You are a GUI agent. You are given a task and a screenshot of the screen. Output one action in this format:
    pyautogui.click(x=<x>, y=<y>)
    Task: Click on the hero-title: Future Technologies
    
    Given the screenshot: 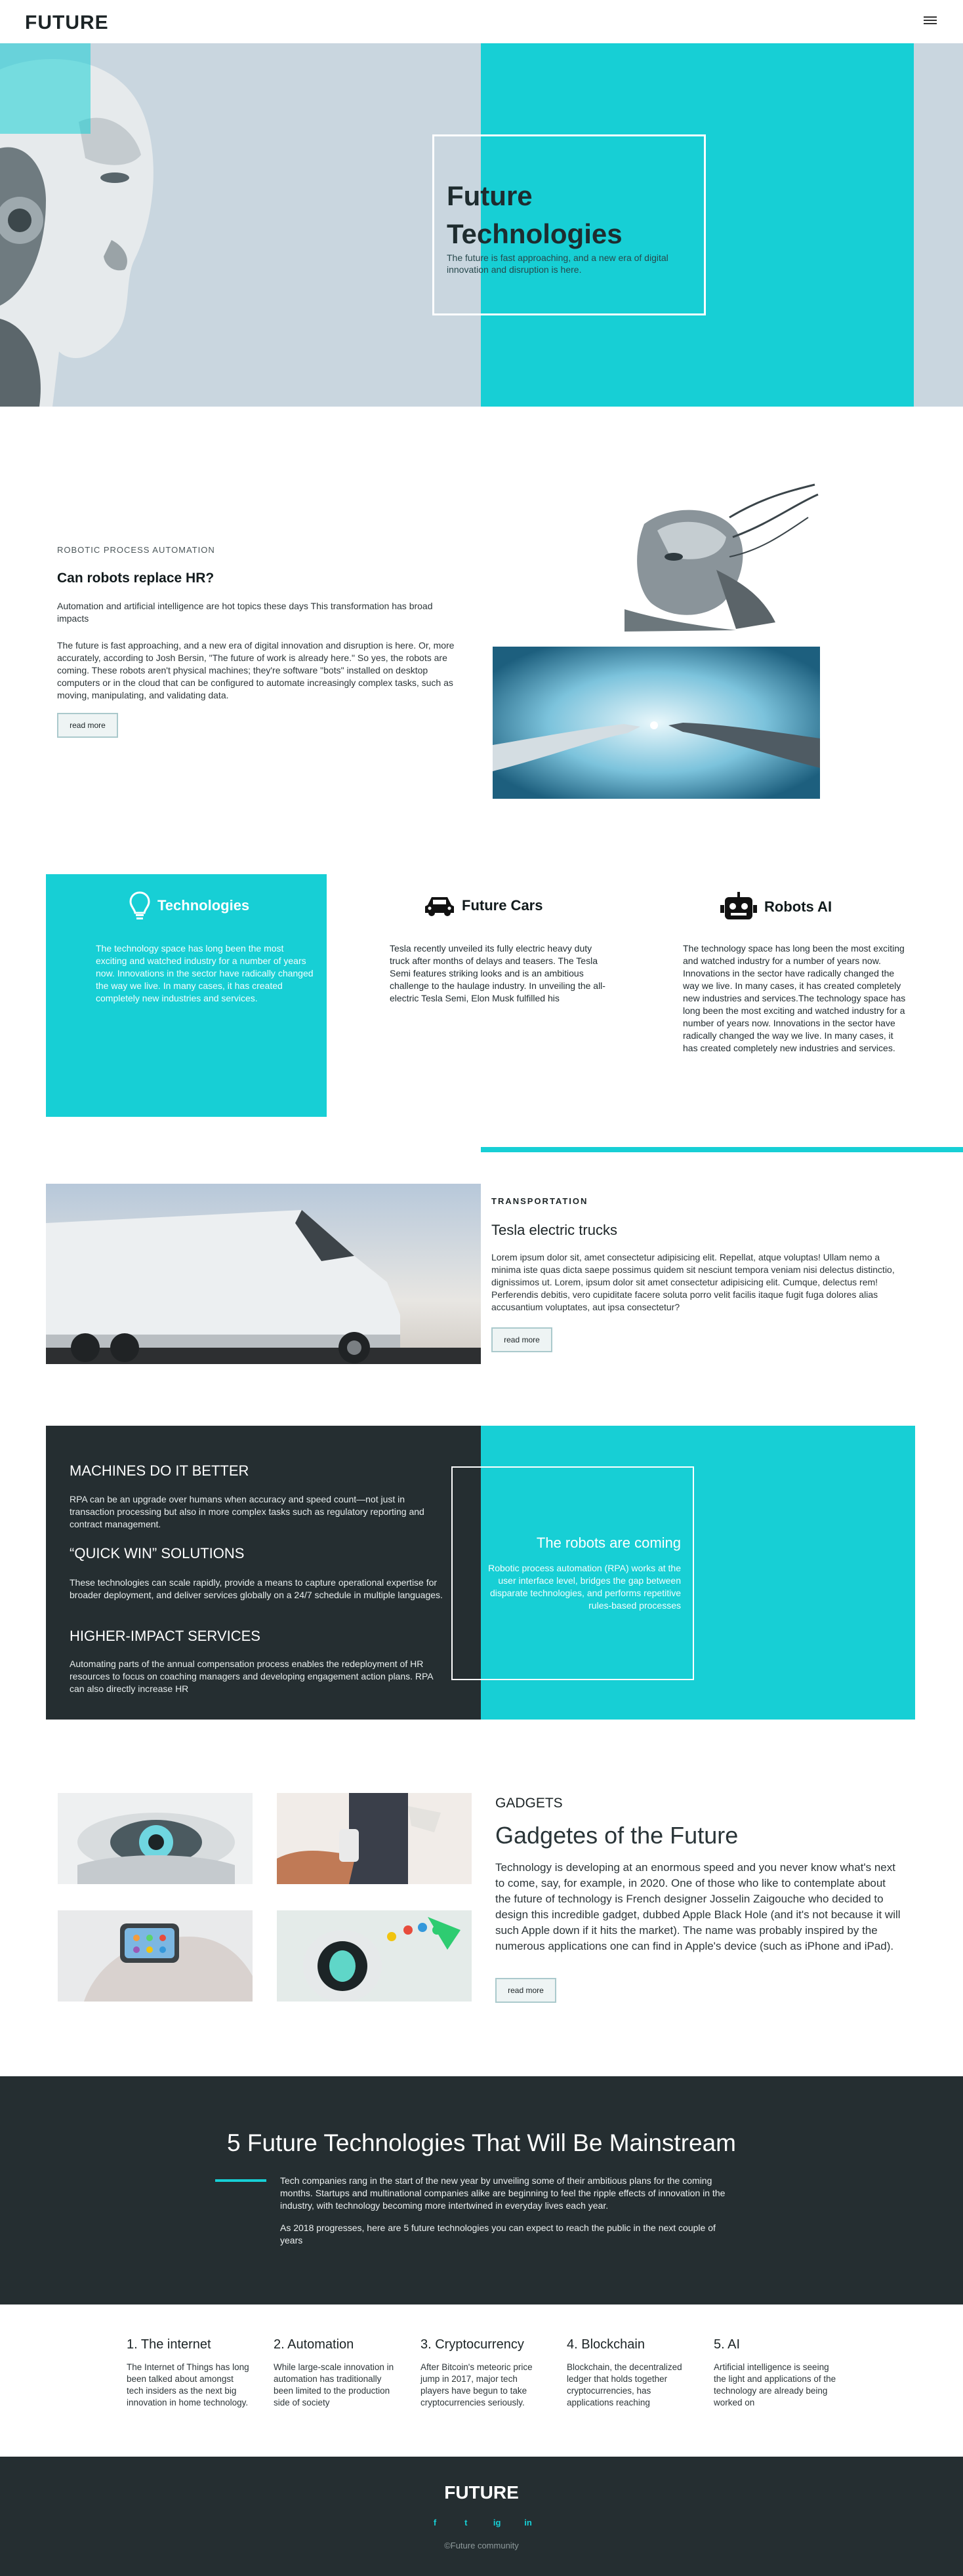 What is the action you would take?
    pyautogui.click(x=535, y=214)
    